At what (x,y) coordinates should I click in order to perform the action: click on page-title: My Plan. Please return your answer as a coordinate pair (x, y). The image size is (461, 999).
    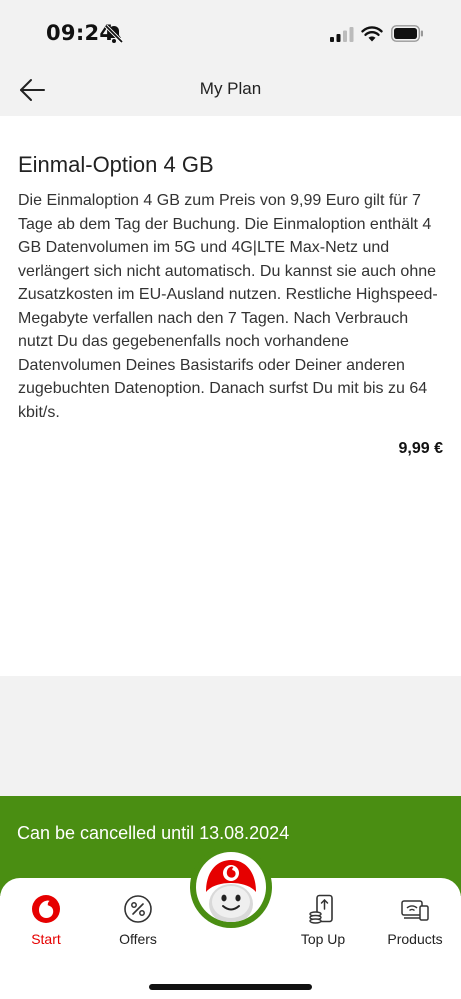
    Looking at the image, I should click on (230, 88).